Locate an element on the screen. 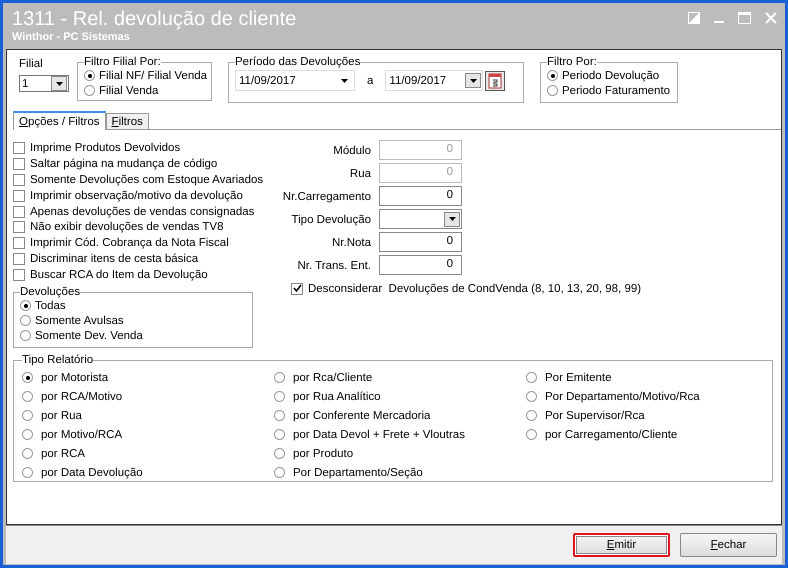  field-label: Rua is located at coordinates (359, 174).